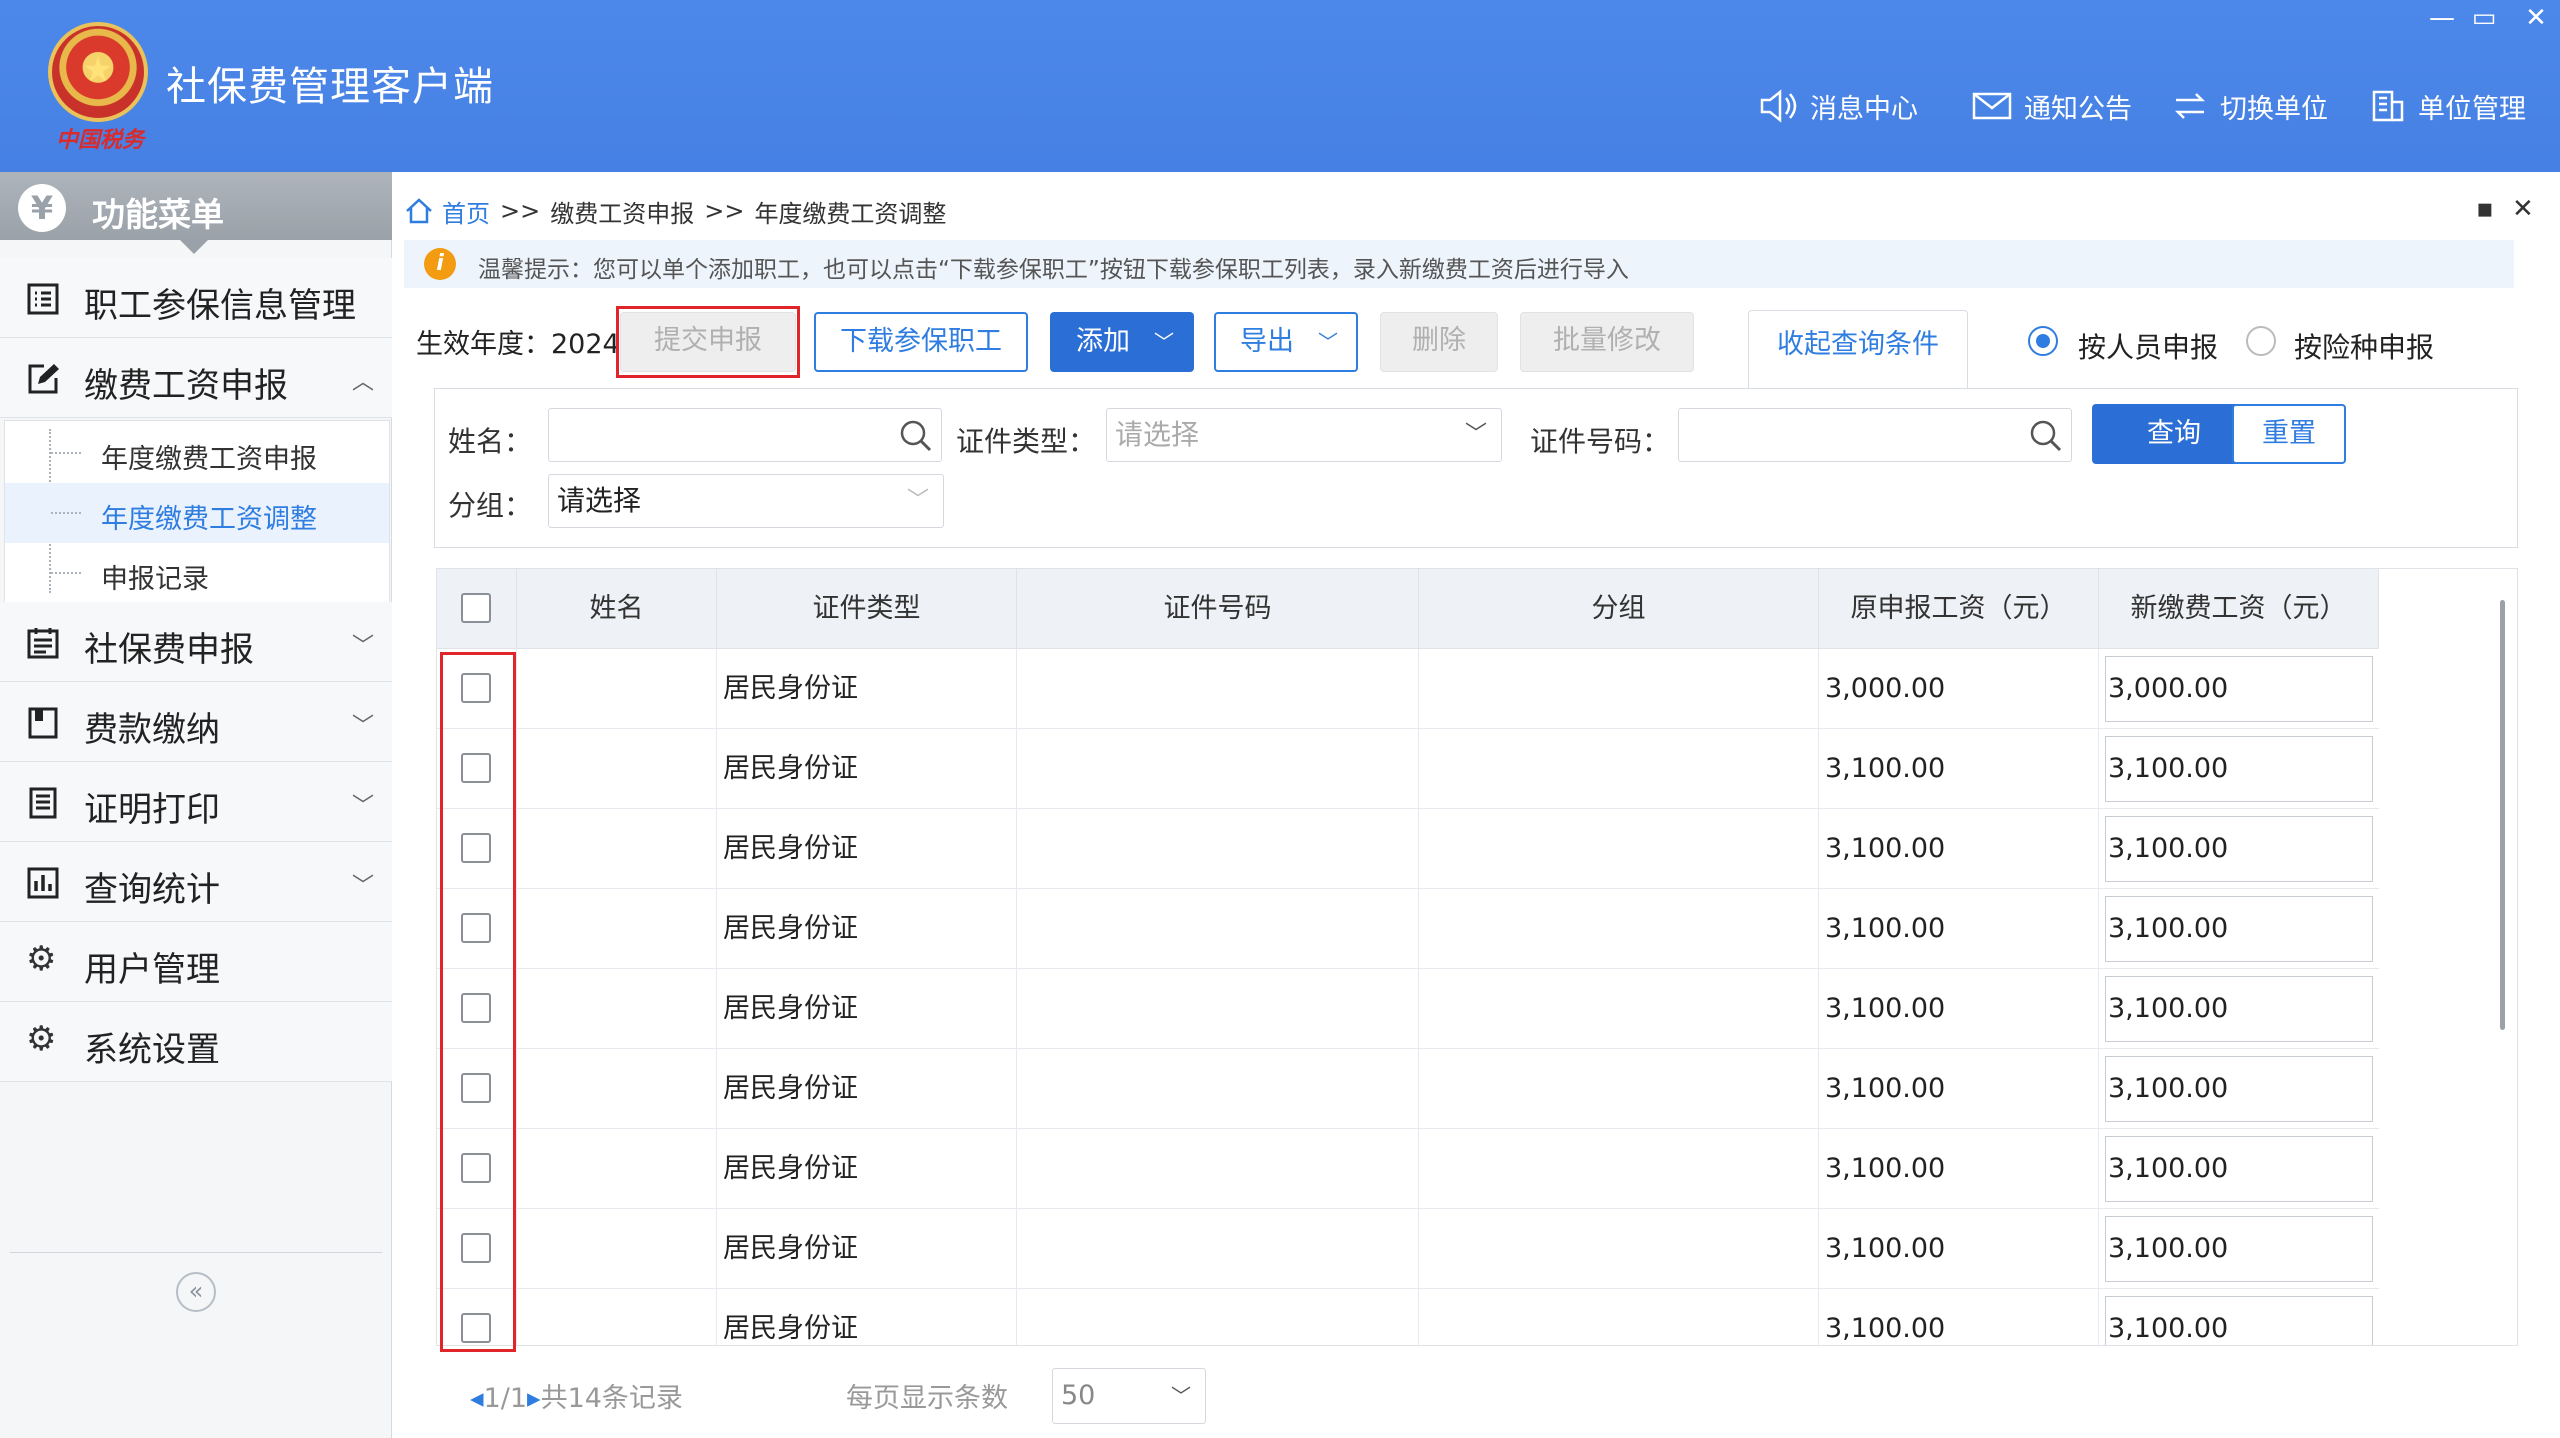  What do you see at coordinates (419, 211) in the screenshot?
I see `home-icon` at bounding box center [419, 211].